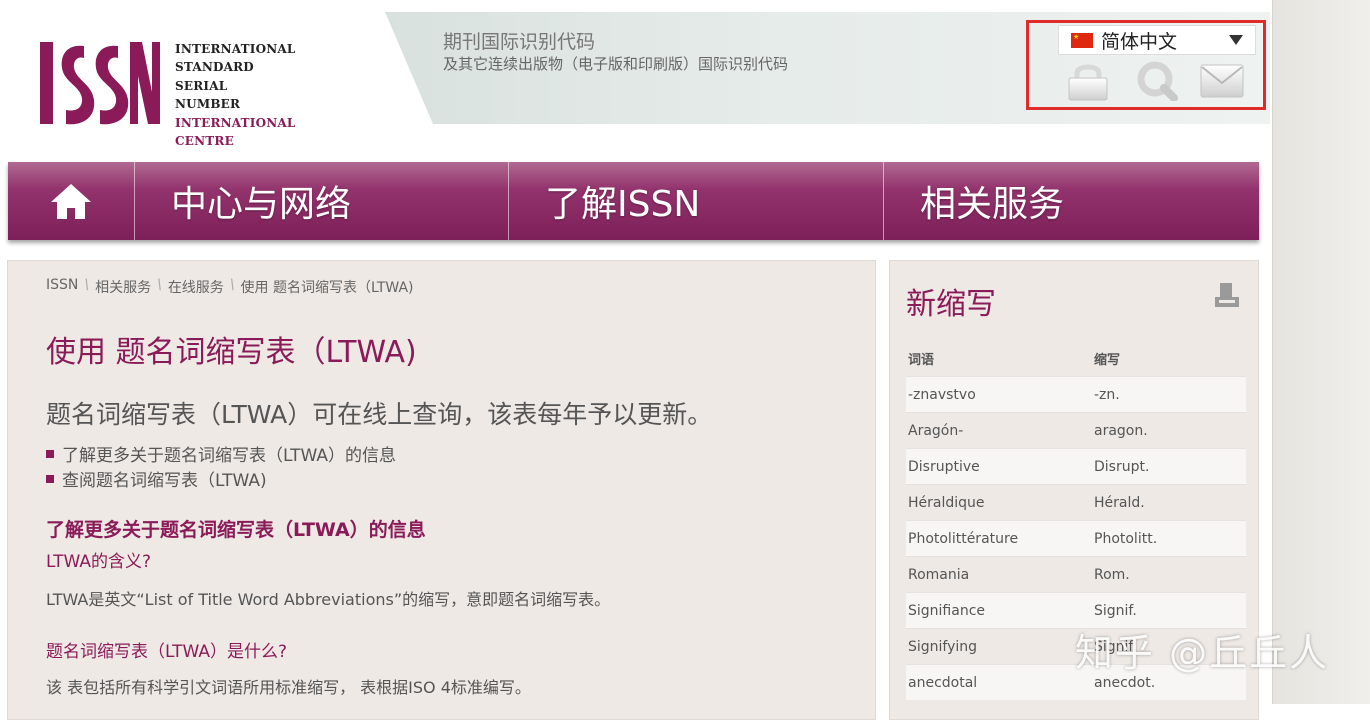 The width and height of the screenshot is (1370, 720). I want to click on table-row: Aragón- aragon., so click(1076, 430).